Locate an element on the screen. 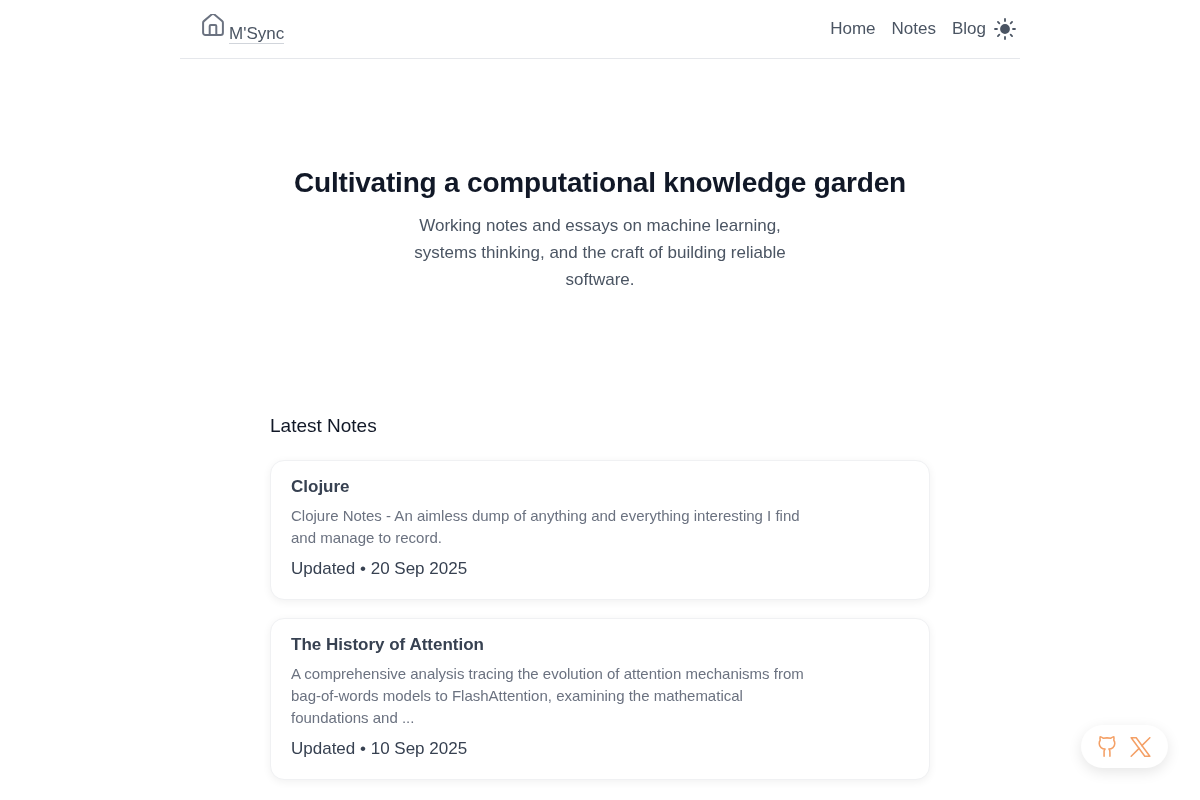 This screenshot has width=1200, height=800. nav-link: Home is located at coordinates (853, 29).